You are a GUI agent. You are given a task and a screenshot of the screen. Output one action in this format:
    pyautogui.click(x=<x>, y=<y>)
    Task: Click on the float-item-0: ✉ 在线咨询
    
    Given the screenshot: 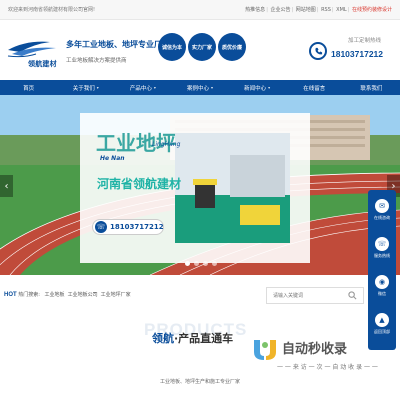 What is the action you would take?
    pyautogui.click(x=382, y=212)
    